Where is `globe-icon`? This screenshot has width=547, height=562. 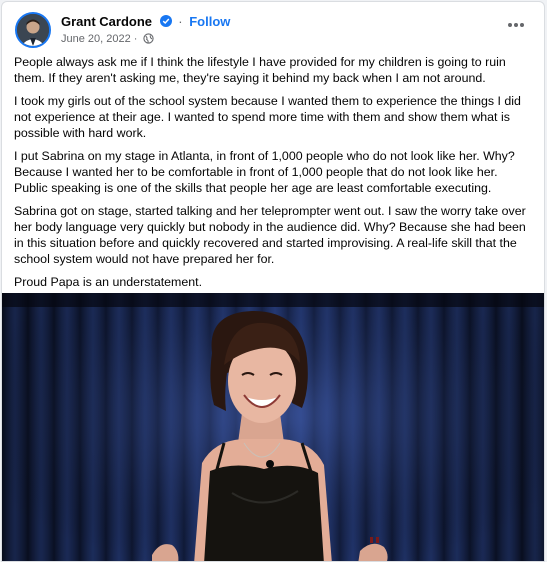
globe-icon is located at coordinates (148, 40).